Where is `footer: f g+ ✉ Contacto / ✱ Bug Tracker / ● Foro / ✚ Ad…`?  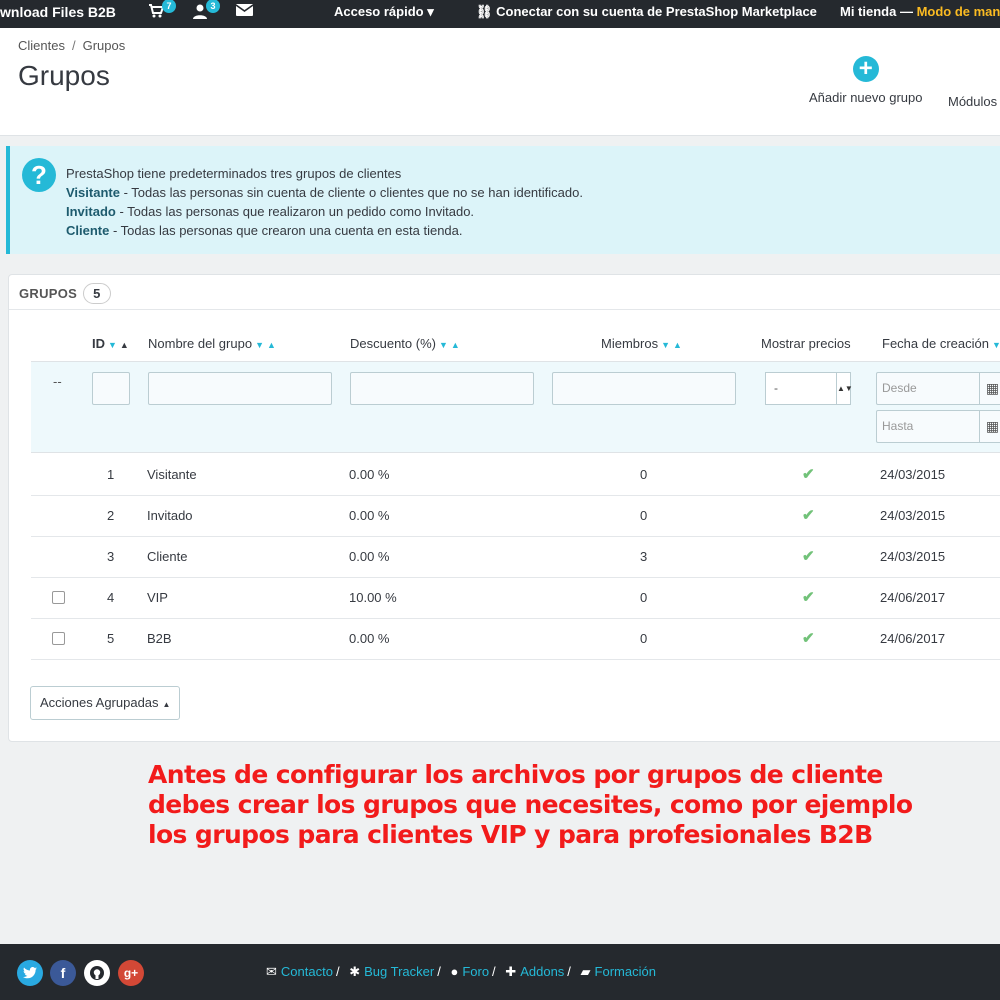 footer: f g+ ✉ Contacto / ✱ Bug Tracker / ● Foro / ✚ Ad… is located at coordinates (500, 972).